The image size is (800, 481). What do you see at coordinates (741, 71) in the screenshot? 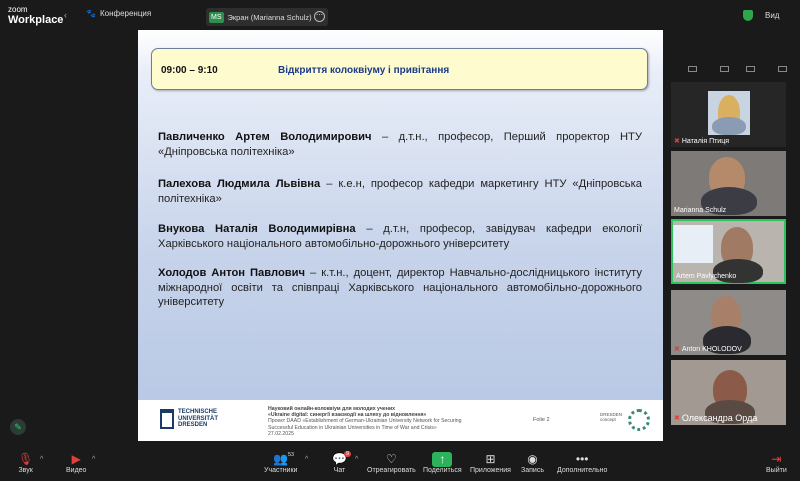
I see `gallery-controls` at bounding box center [741, 71].